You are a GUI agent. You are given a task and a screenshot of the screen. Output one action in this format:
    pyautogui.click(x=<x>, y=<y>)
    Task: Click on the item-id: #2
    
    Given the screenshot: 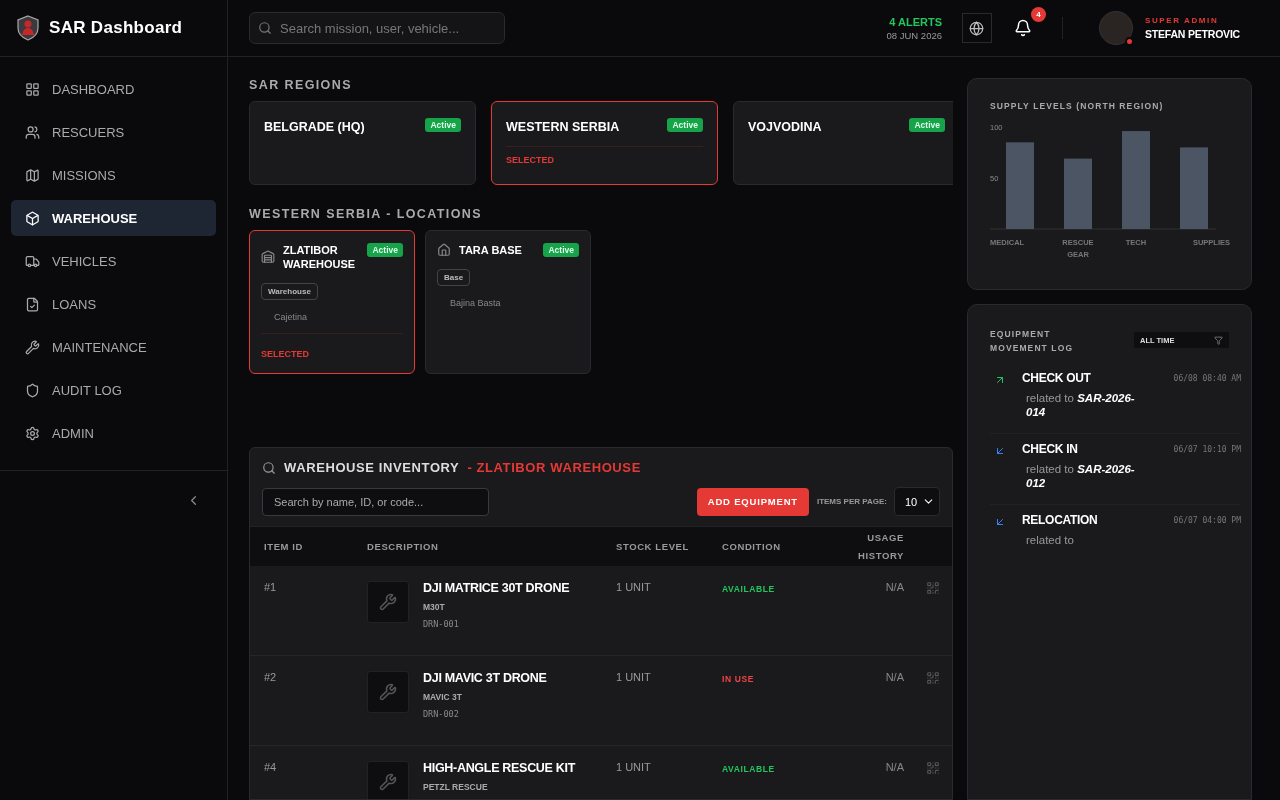 What is the action you would take?
    pyautogui.click(x=270, y=678)
    